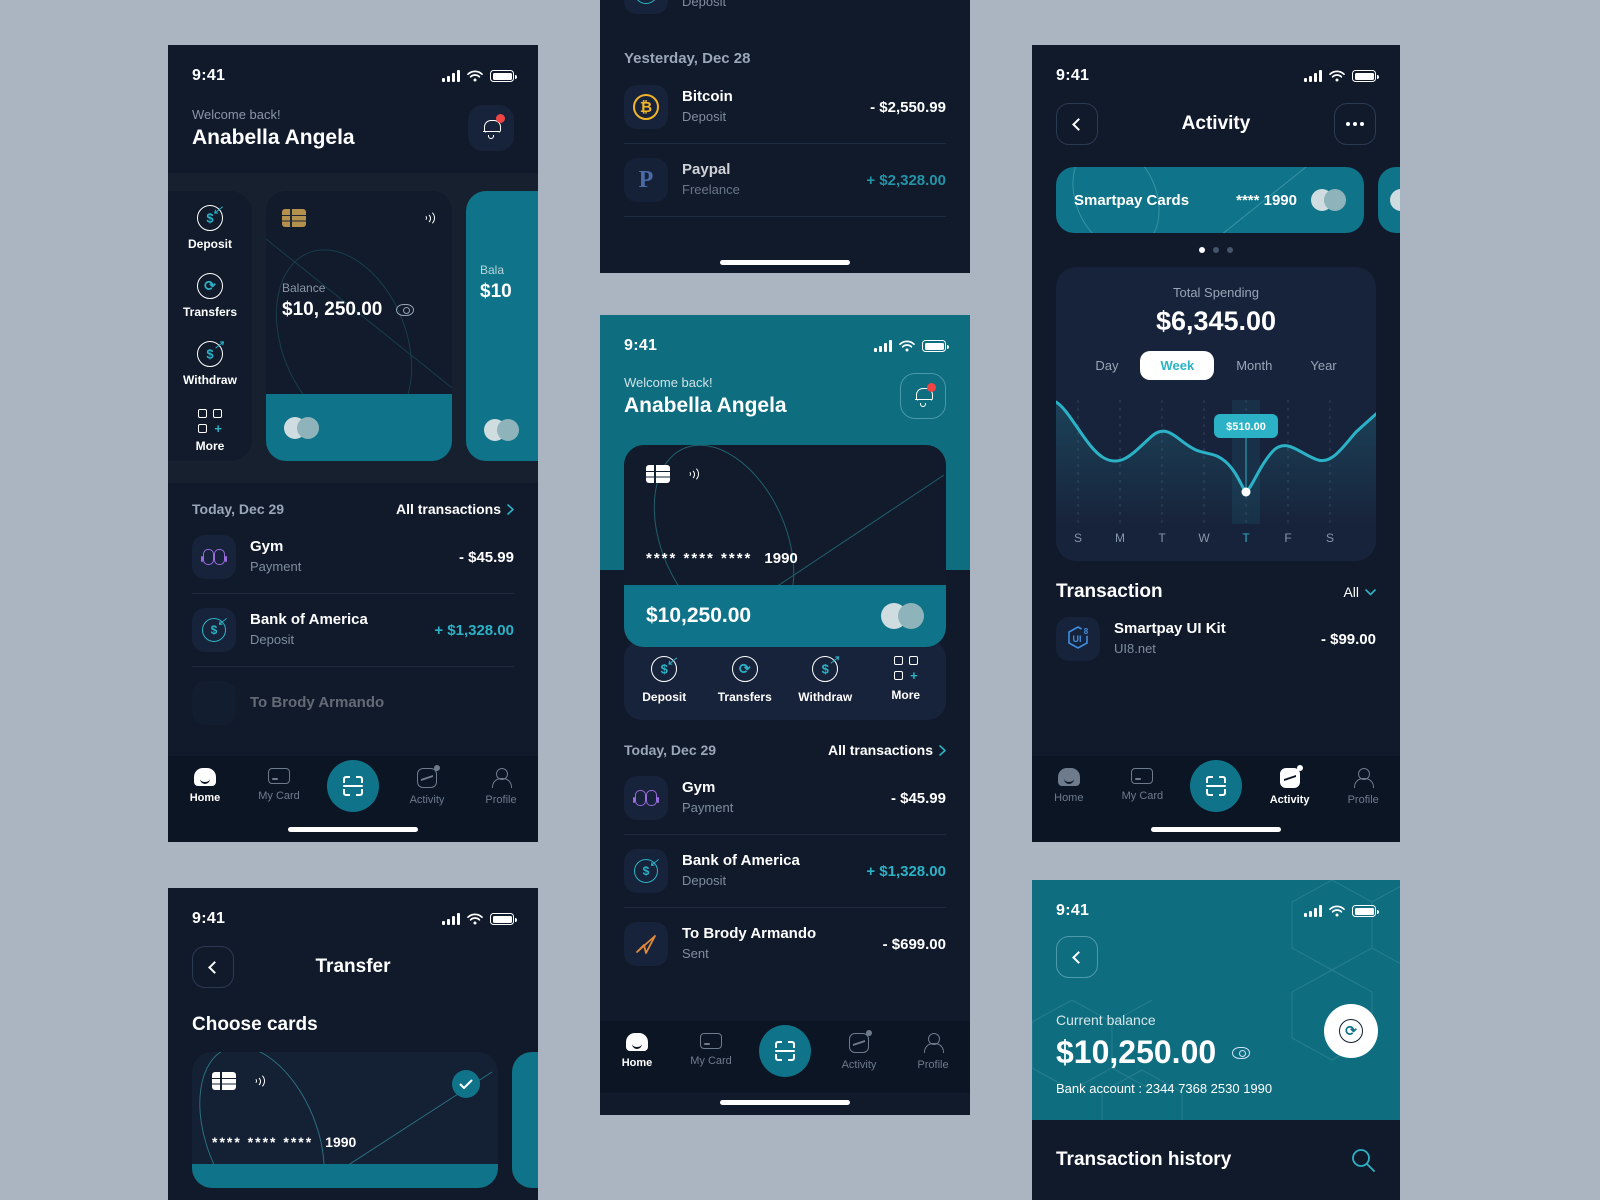 This screenshot has height=1200, width=1600. What do you see at coordinates (708, 807) in the screenshot?
I see `tx-sub: Payment` at bounding box center [708, 807].